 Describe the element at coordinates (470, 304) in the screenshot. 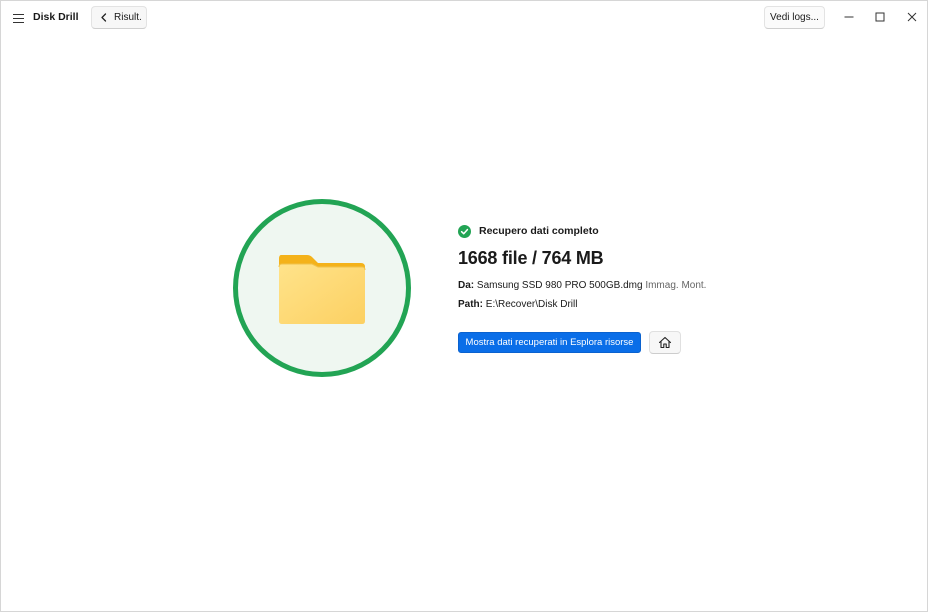

I see `path-label: Path:` at that location.